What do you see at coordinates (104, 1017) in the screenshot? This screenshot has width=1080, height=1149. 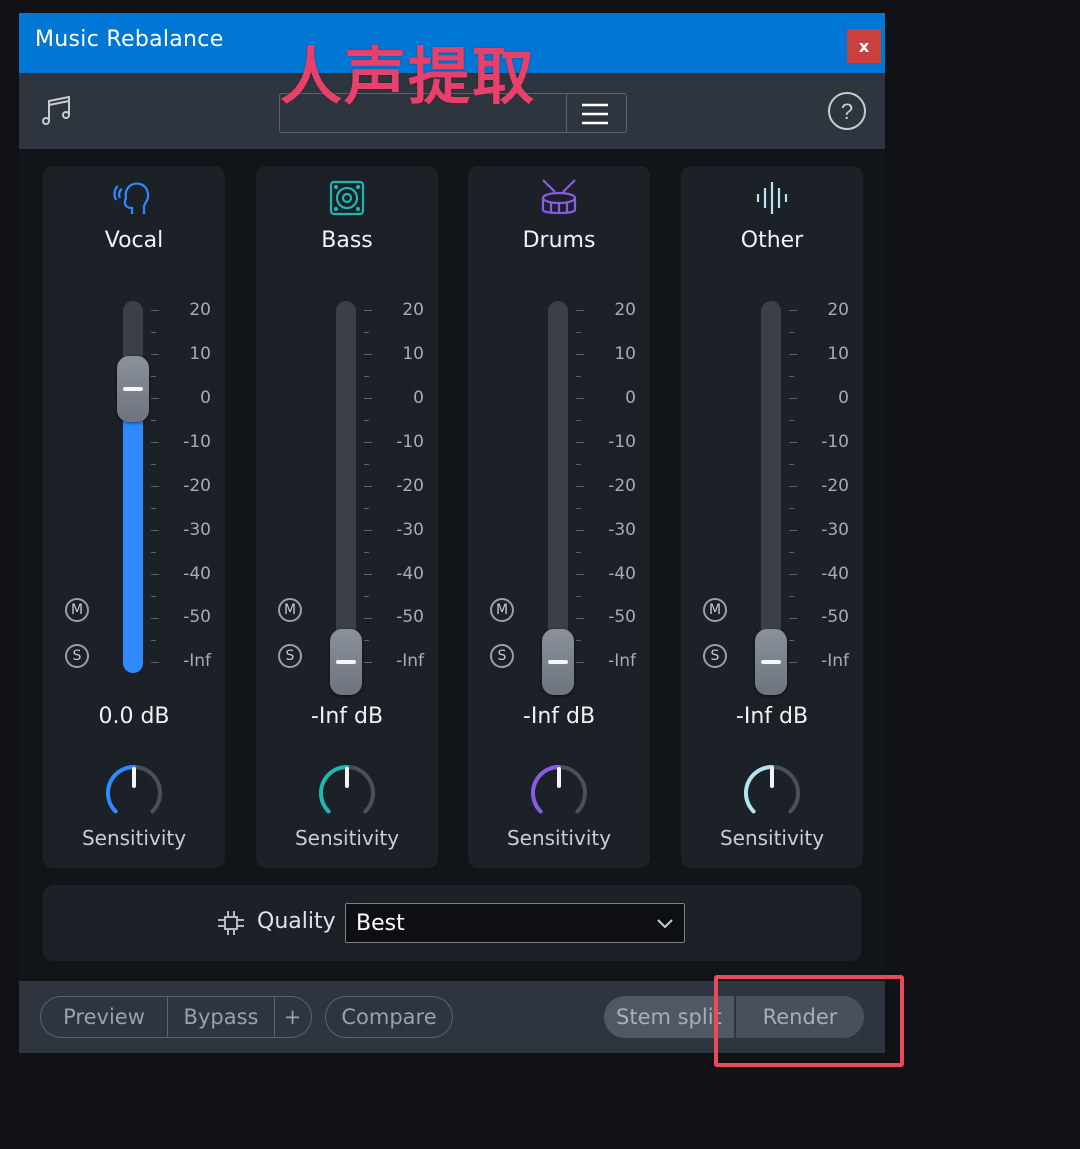 I see `preview-button: Preview` at bounding box center [104, 1017].